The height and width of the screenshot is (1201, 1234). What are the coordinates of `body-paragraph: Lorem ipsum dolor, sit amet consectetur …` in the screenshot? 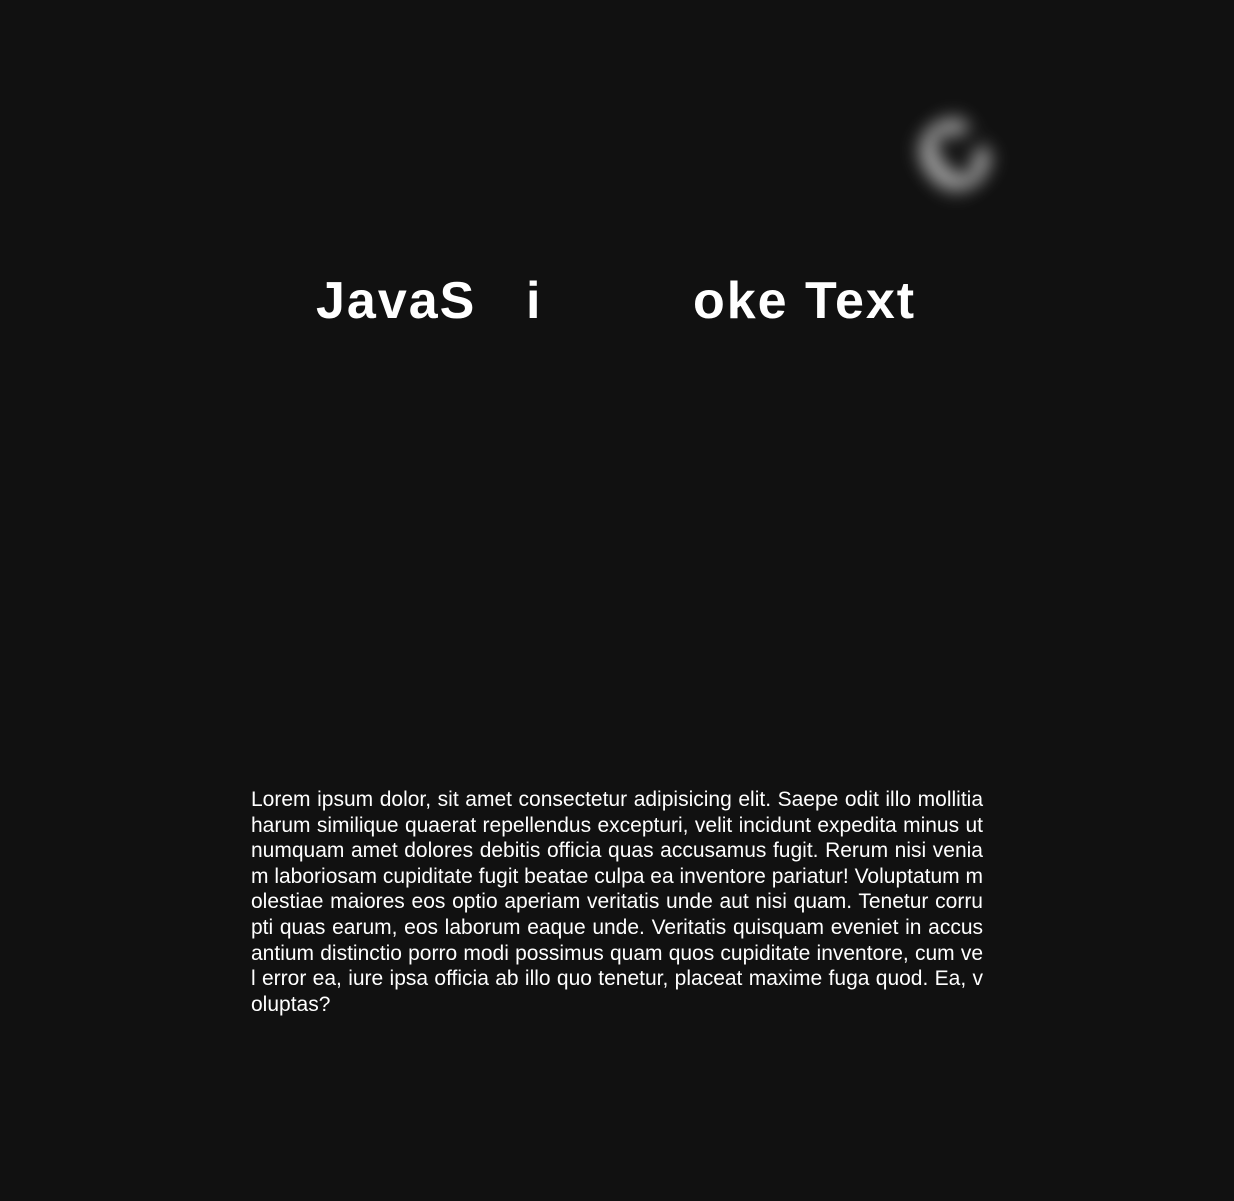 It's located at (617, 902).